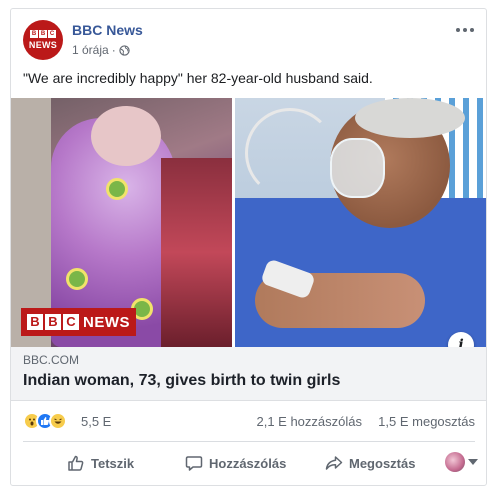 The width and height of the screenshot is (496, 493). Describe the element at coordinates (249, 41) in the screenshot. I see `post-header: B B C NEWS BBC News 1 órája ·` at that location.